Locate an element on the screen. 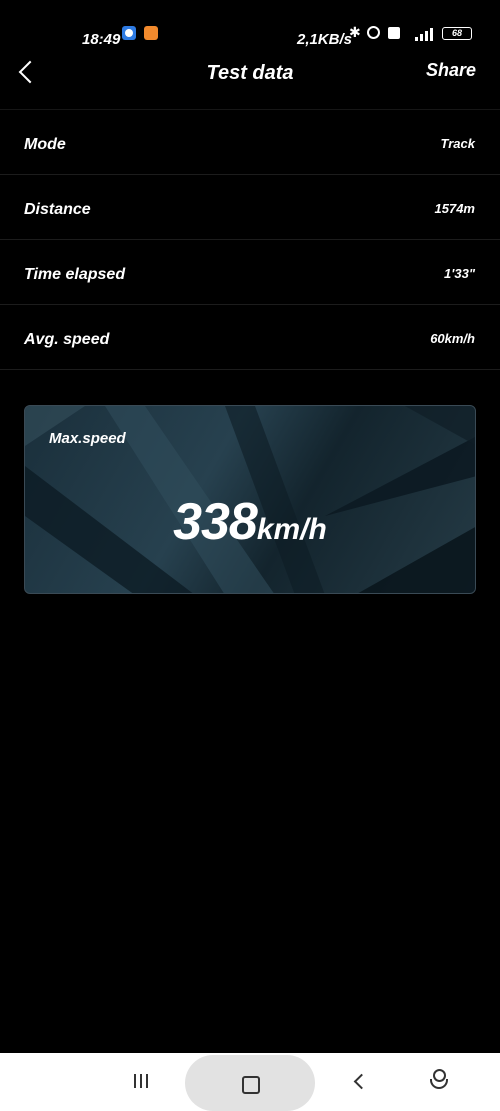 This screenshot has height=1111, width=500. network-speed: 2,1KB/s is located at coordinates (325, 39).